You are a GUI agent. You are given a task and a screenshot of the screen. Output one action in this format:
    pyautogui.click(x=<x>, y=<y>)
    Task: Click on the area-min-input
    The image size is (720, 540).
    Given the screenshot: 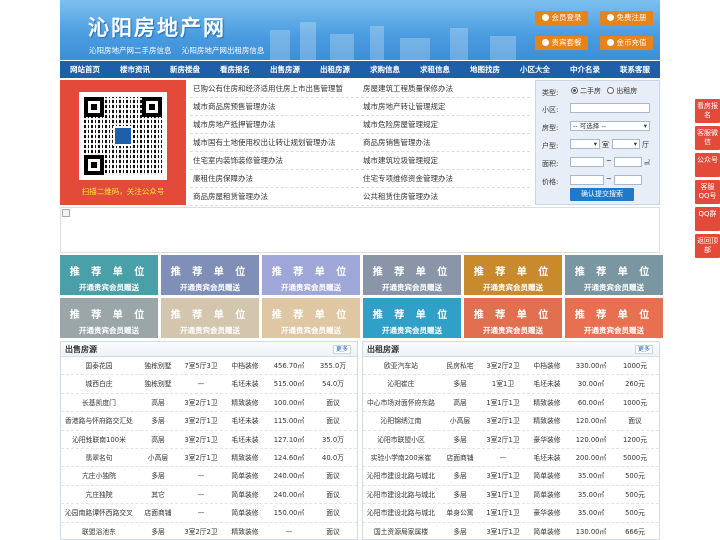 What is the action you would take?
    pyautogui.click(x=587, y=162)
    